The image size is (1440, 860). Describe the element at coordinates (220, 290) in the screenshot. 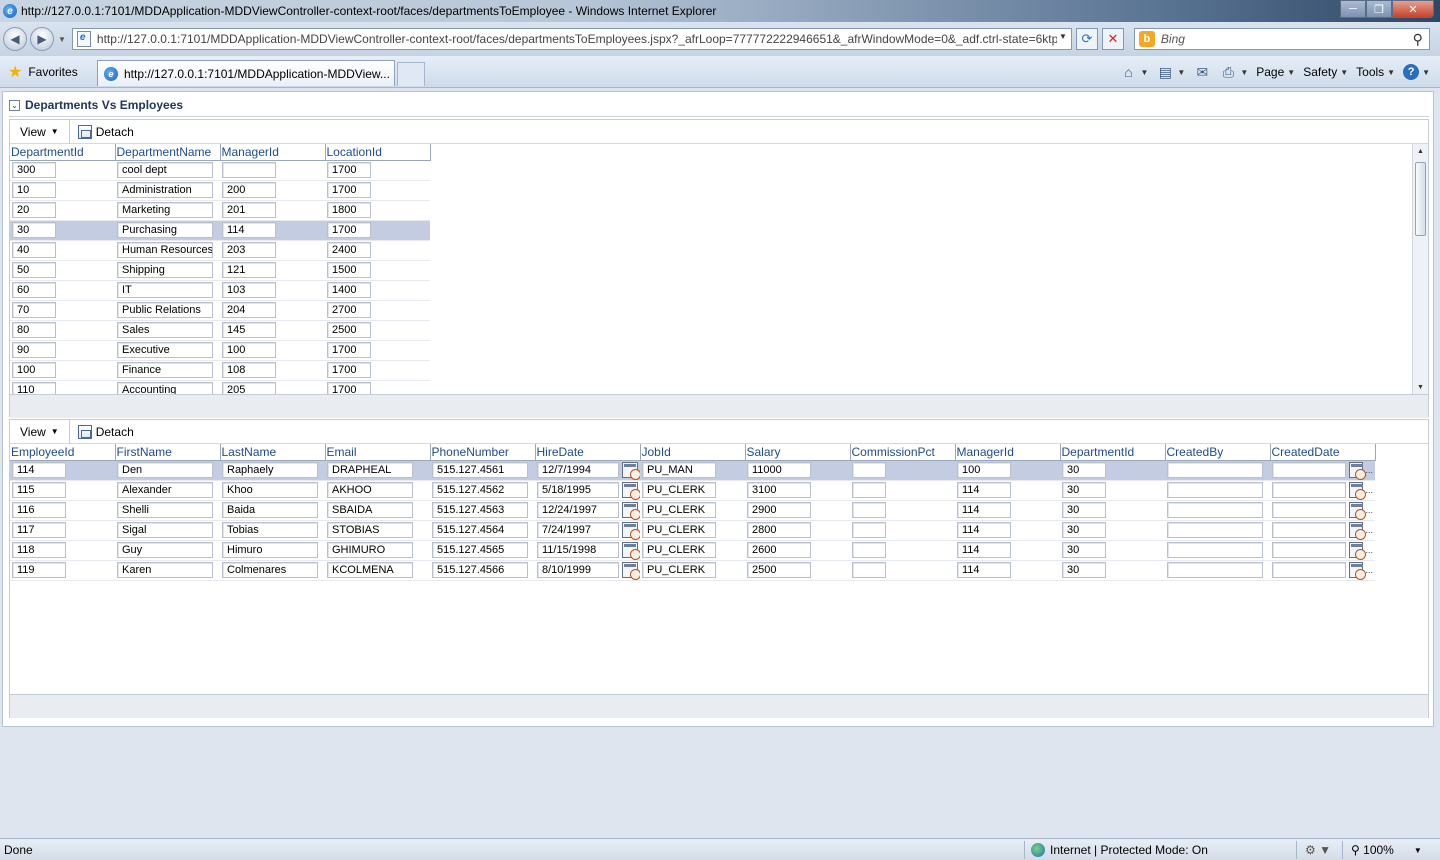

I see `table-row: 60 IT 103 1400` at that location.